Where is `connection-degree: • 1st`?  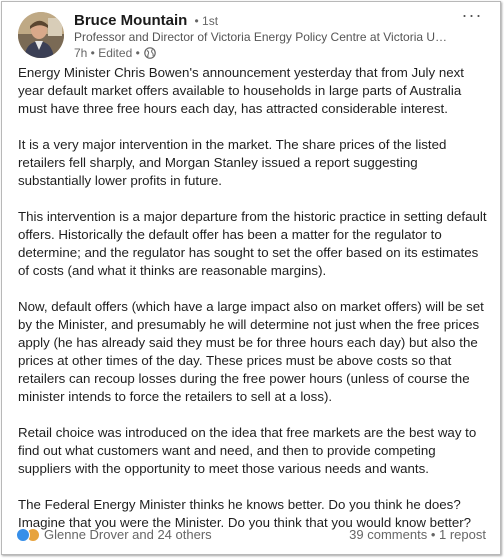
connection-degree: • 1st is located at coordinates (206, 21).